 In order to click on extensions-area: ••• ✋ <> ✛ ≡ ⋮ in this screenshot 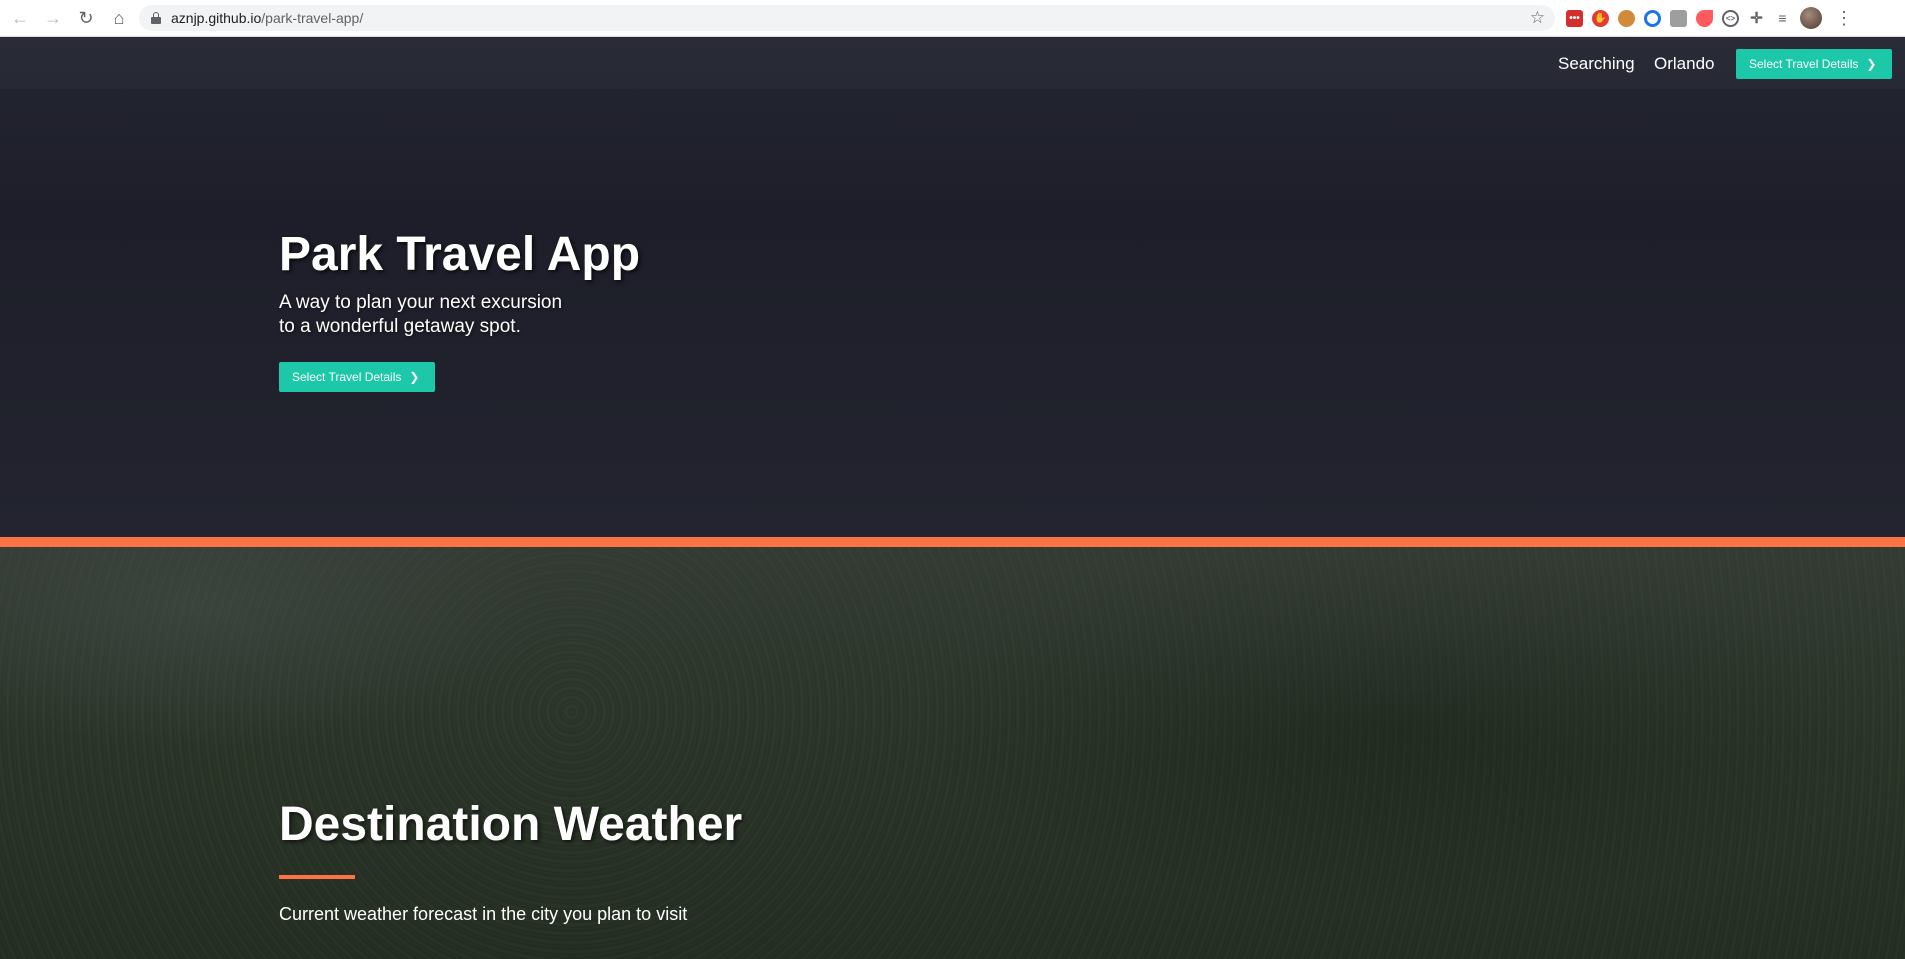, I will do `click(1709, 18)`.